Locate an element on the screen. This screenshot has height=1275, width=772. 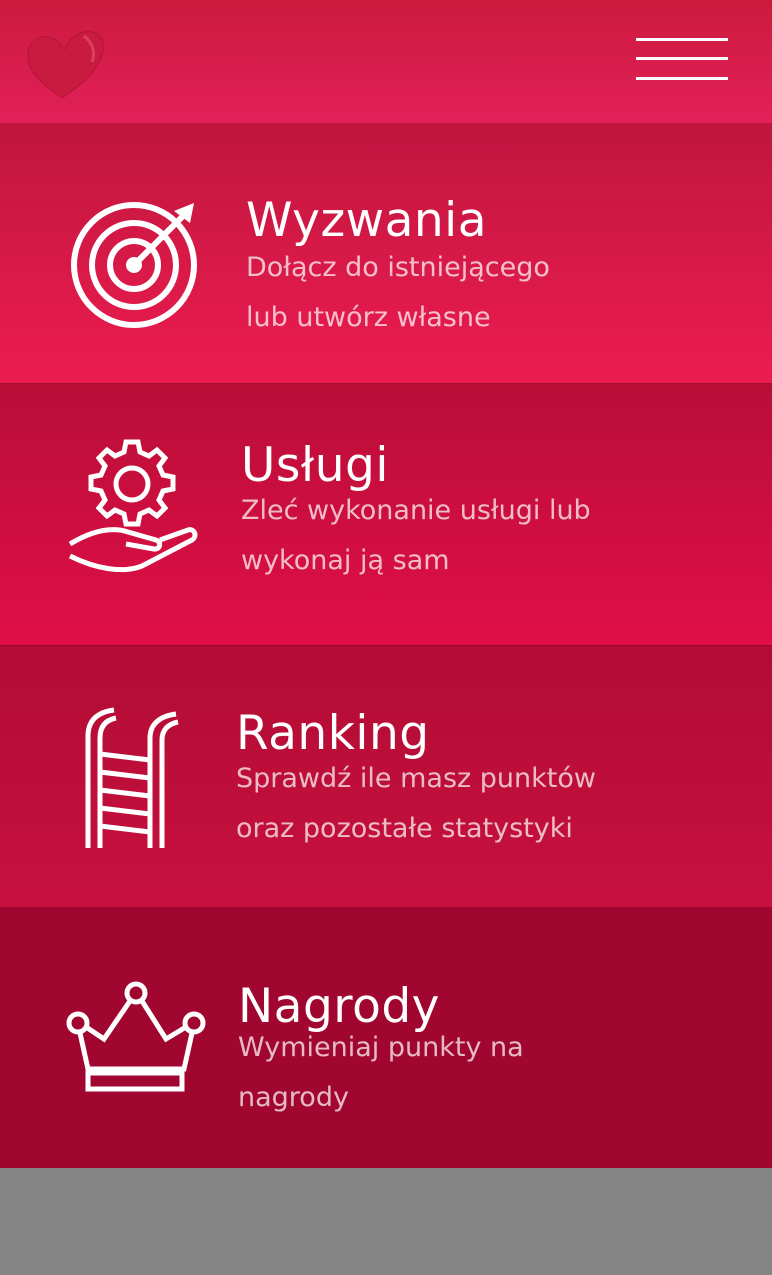
subtitle-line: Zleć wykonanie usługi lub is located at coordinates (416, 510).